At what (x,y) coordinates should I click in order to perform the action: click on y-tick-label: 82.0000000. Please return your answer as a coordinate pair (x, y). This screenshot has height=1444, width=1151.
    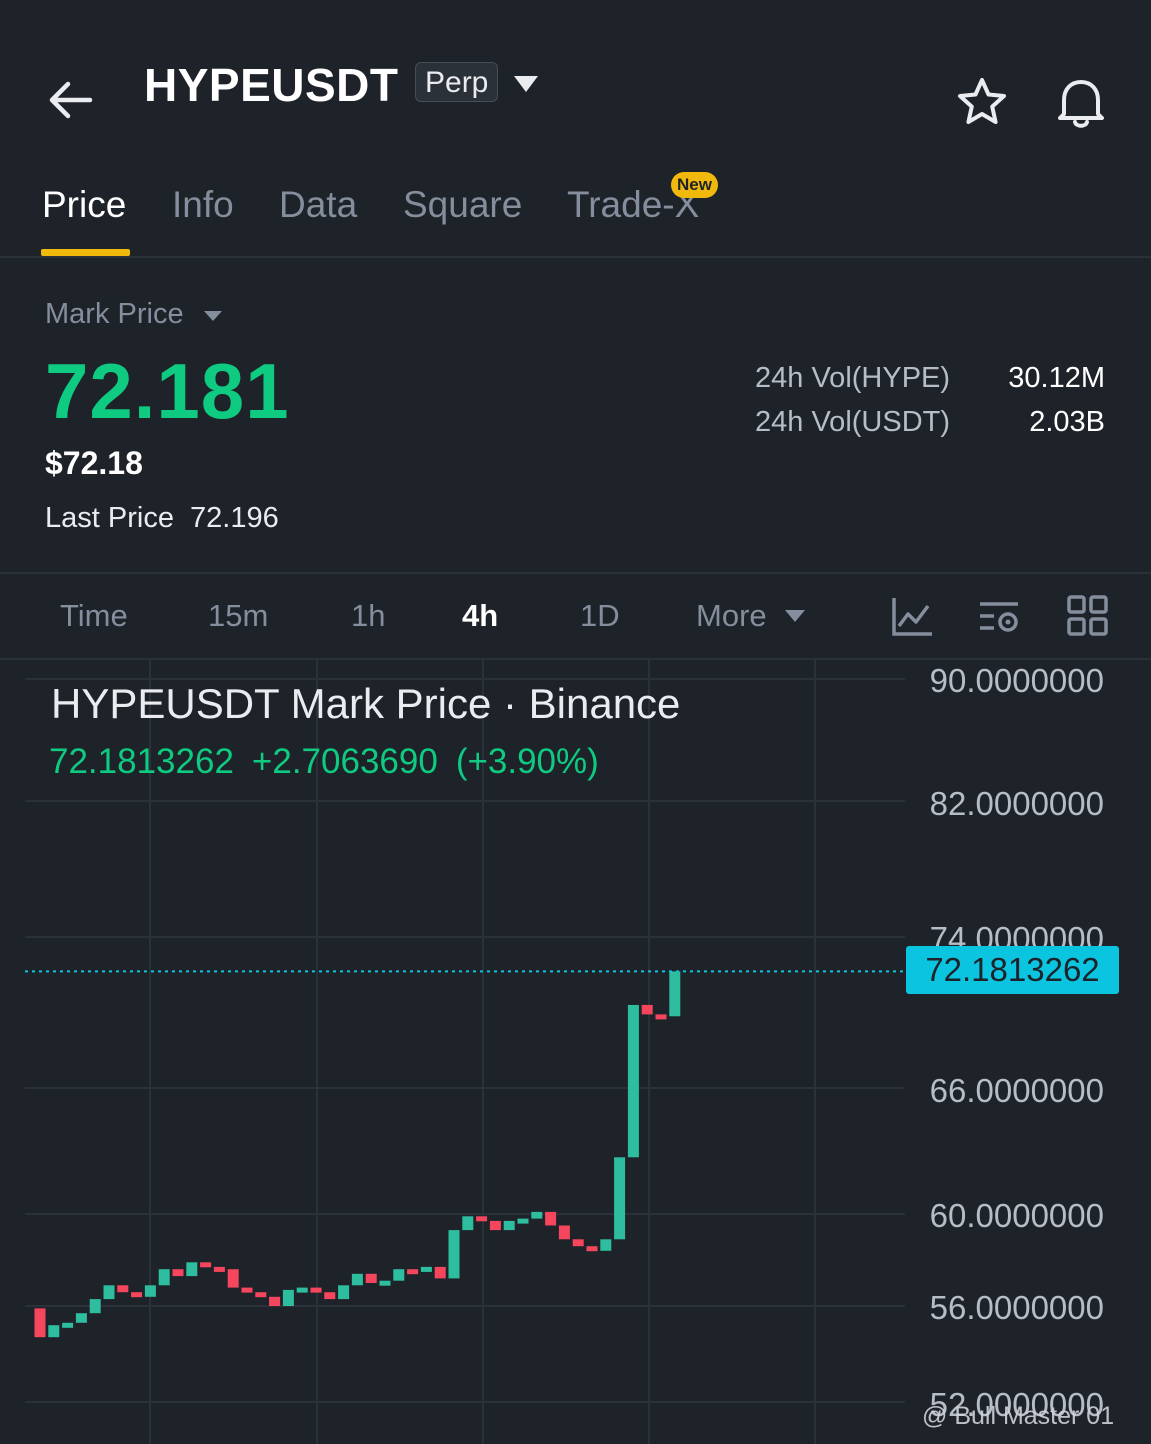
    Looking at the image, I should click on (1016, 803).